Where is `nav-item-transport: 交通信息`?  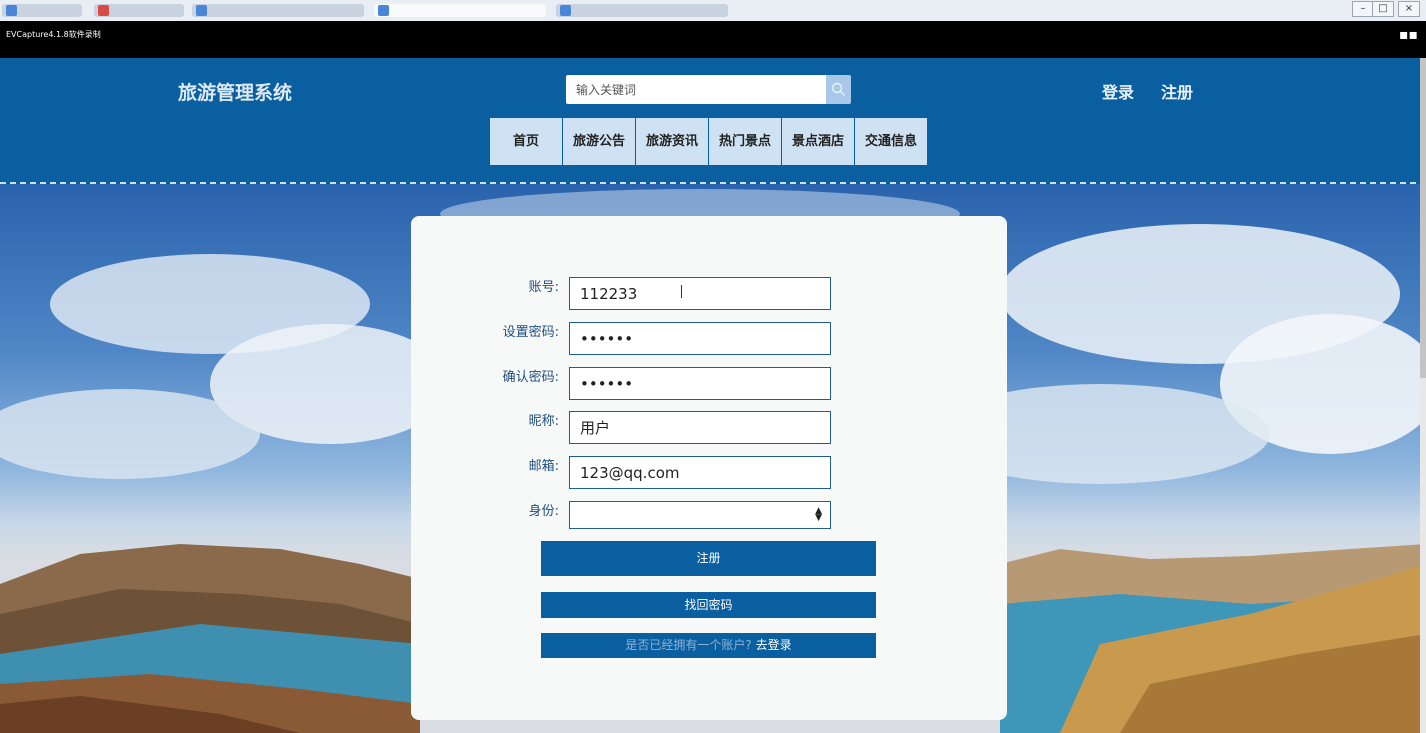
nav-item-transport: 交通信息 is located at coordinates (891, 141).